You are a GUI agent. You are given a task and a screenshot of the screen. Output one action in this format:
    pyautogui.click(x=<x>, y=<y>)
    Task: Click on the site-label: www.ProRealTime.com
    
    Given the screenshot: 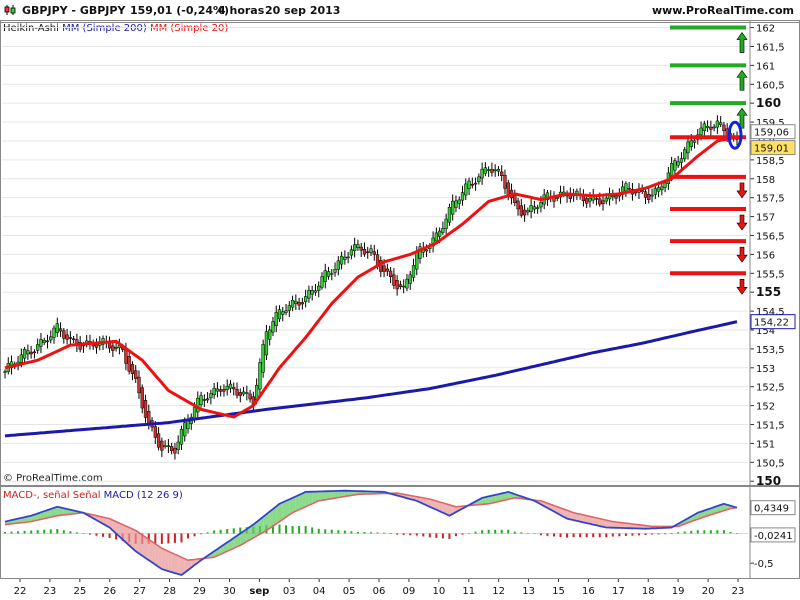 What is the action you would take?
    pyautogui.click(x=723, y=10)
    